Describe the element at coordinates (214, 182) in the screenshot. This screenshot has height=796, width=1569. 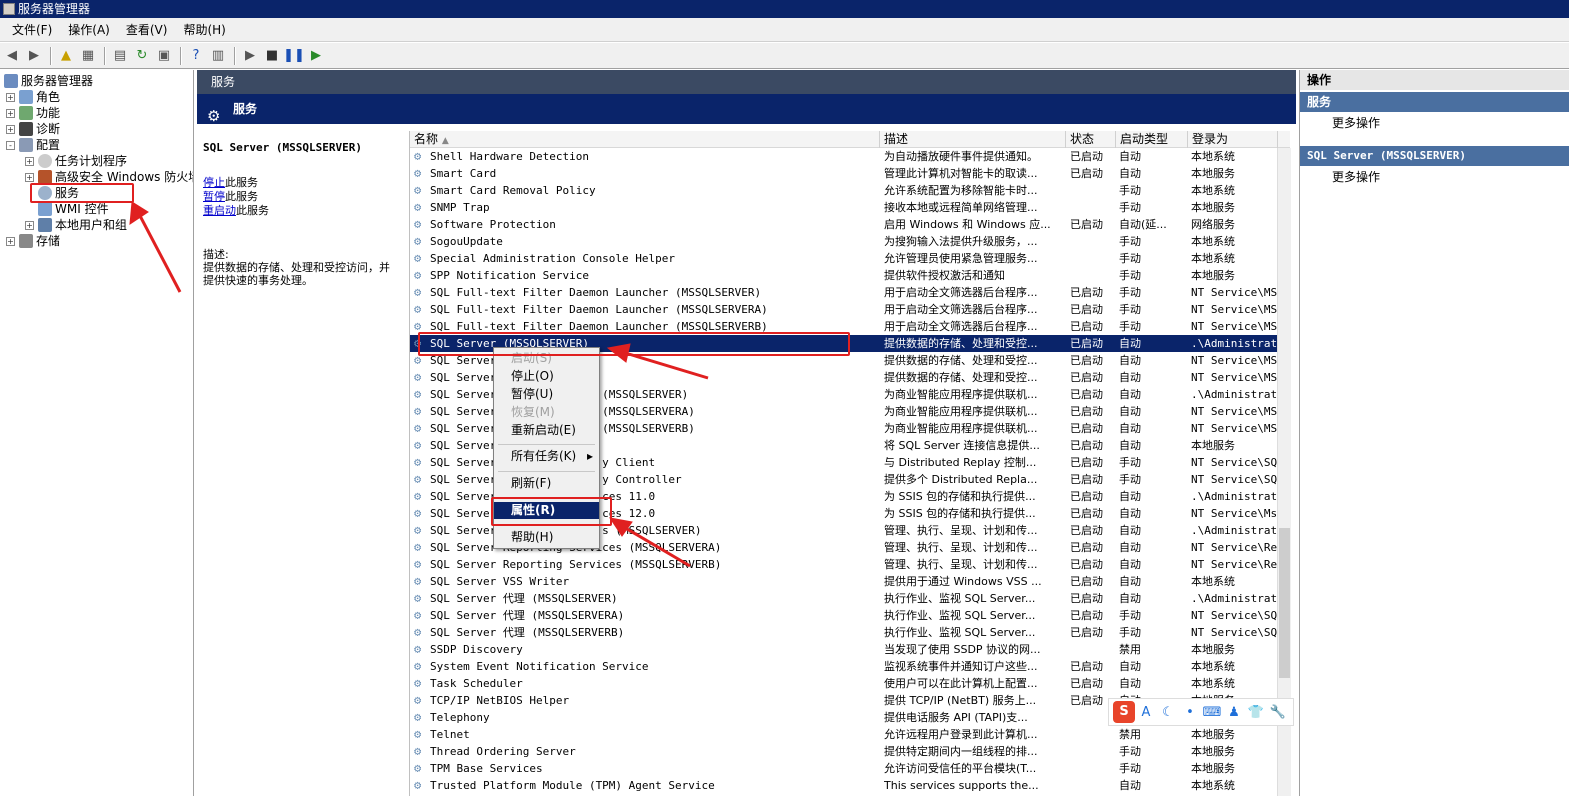
I see `stop-service-link: 停止` at that location.